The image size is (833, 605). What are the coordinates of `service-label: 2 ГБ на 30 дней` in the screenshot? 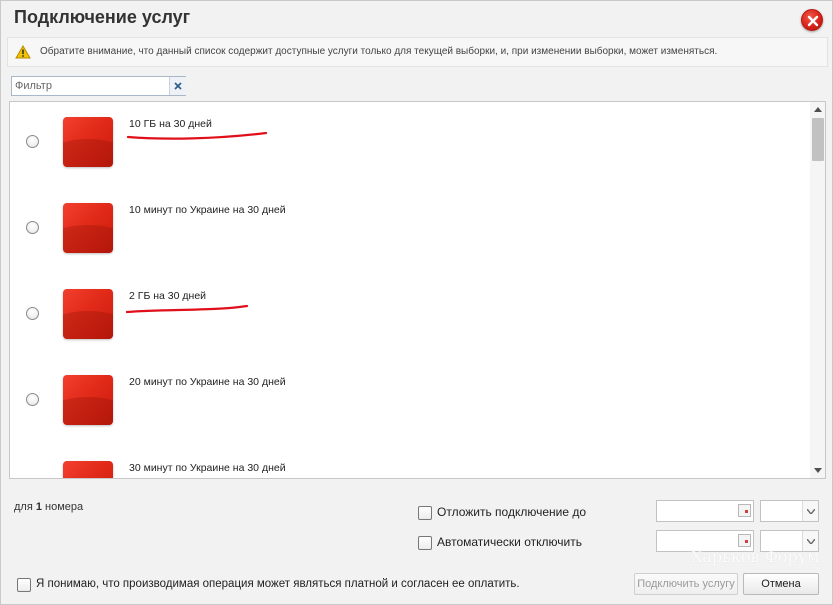 It's located at (168, 296).